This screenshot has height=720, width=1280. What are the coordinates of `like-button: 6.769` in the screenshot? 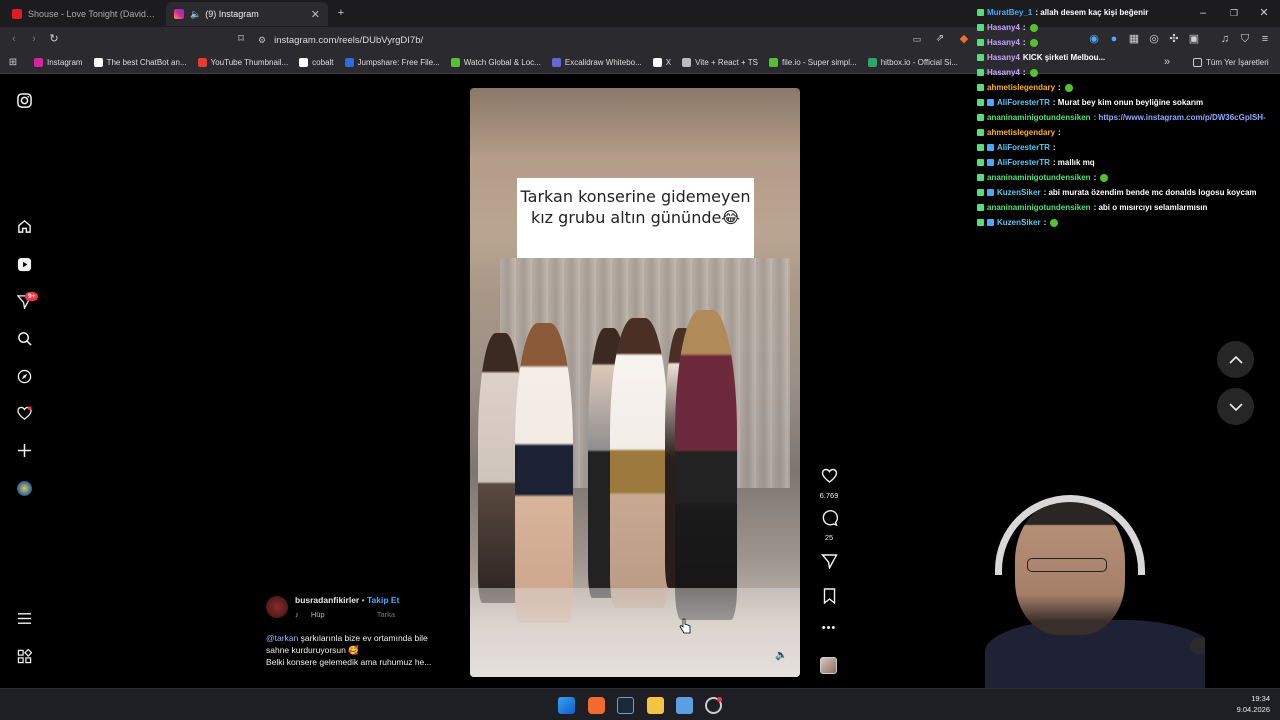 It's located at (829, 484).